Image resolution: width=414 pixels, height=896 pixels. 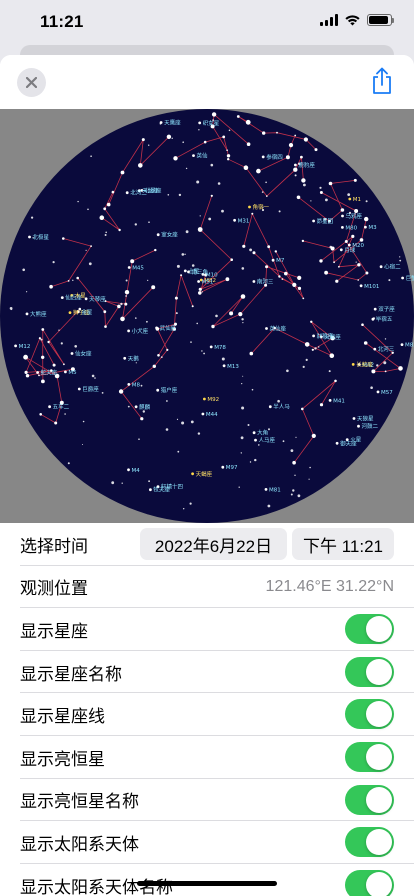 I want to click on sky-label: M13, so click(x=233, y=367).